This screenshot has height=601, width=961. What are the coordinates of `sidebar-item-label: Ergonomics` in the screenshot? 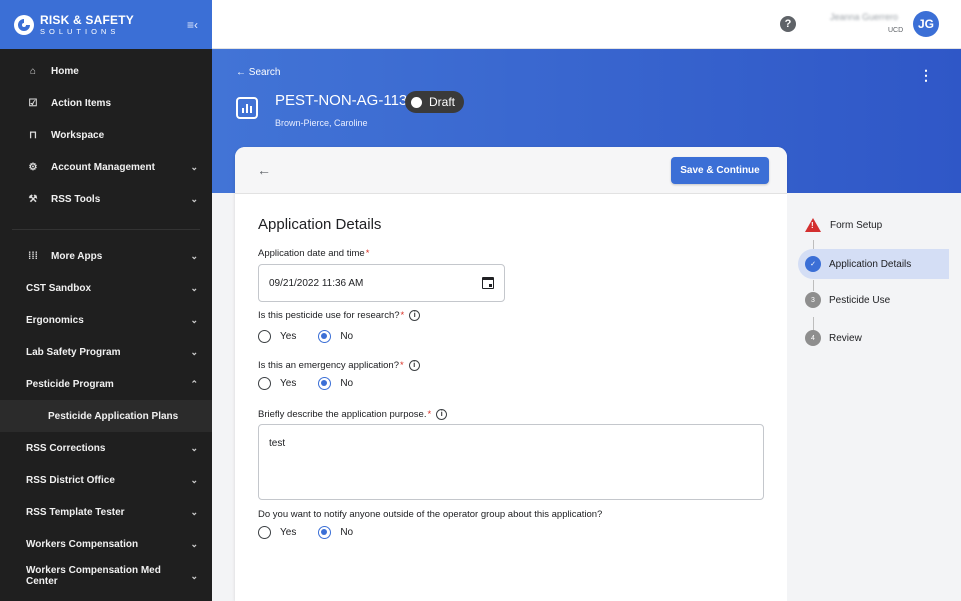 It's located at (55, 320).